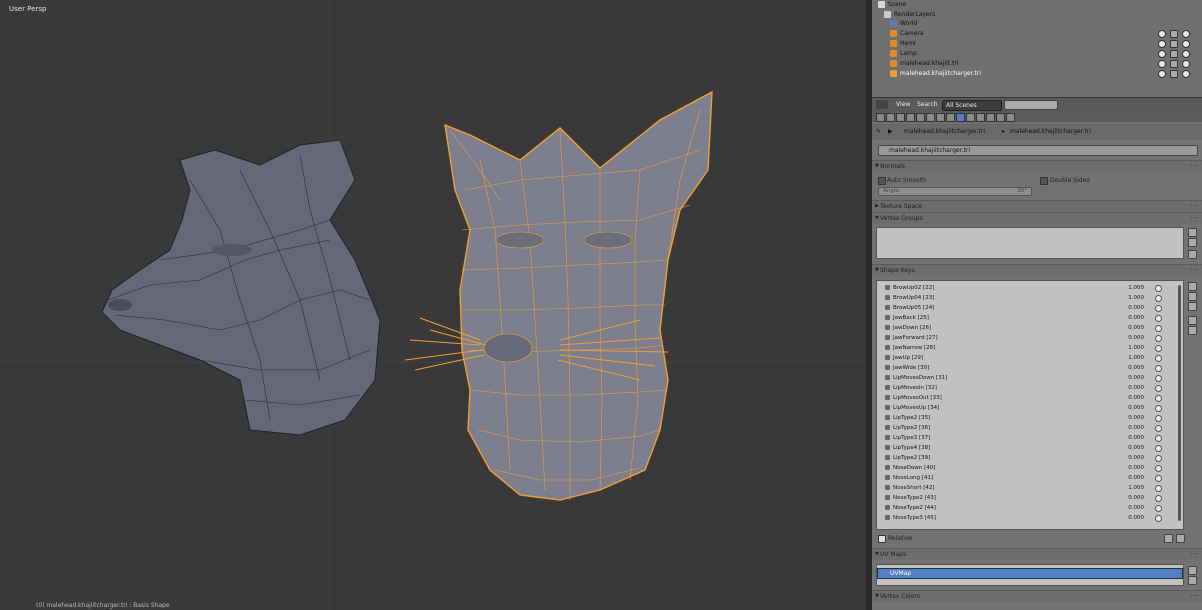 The height and width of the screenshot is (610, 1202). Describe the element at coordinates (1044, 181) in the screenshot. I see `double-sided-checkbox` at that location.